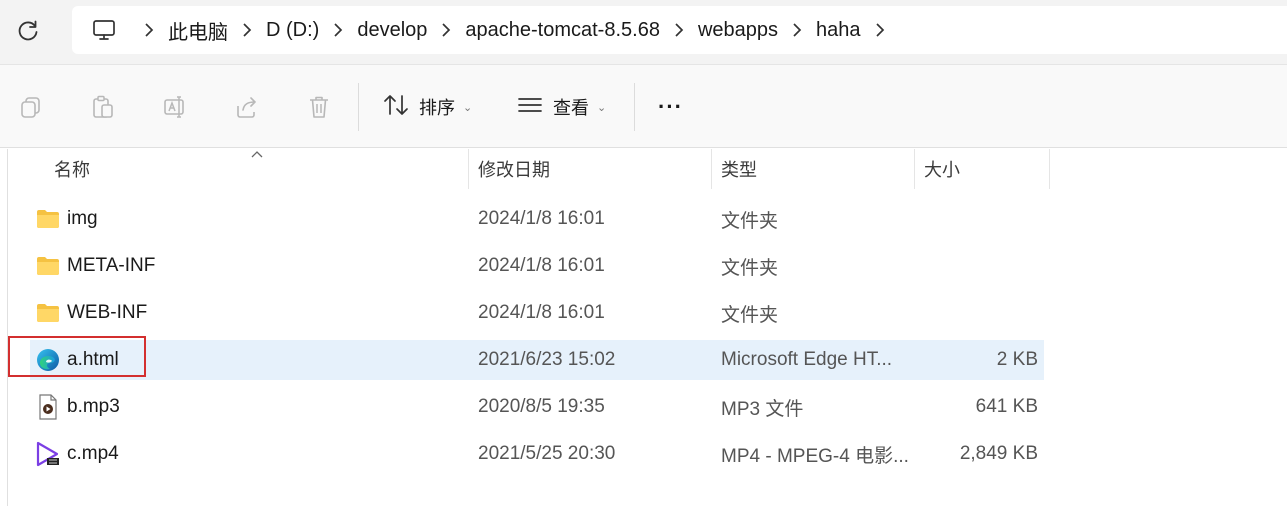 The height and width of the screenshot is (506, 1287). What do you see at coordinates (547, 453) in the screenshot?
I see `file-date: 2021/5/25 20:30` at bounding box center [547, 453].